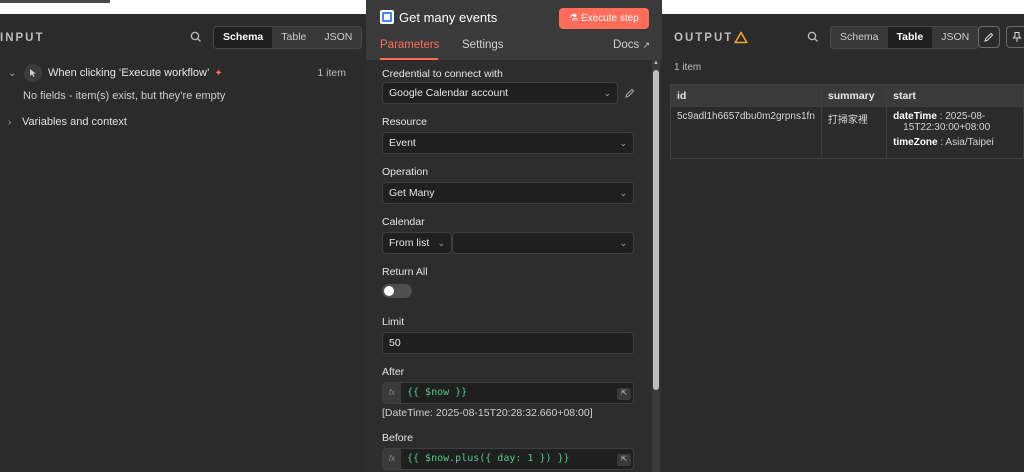 The image size is (1024, 472). I want to click on docs-link: Docs ↗, so click(631, 45).